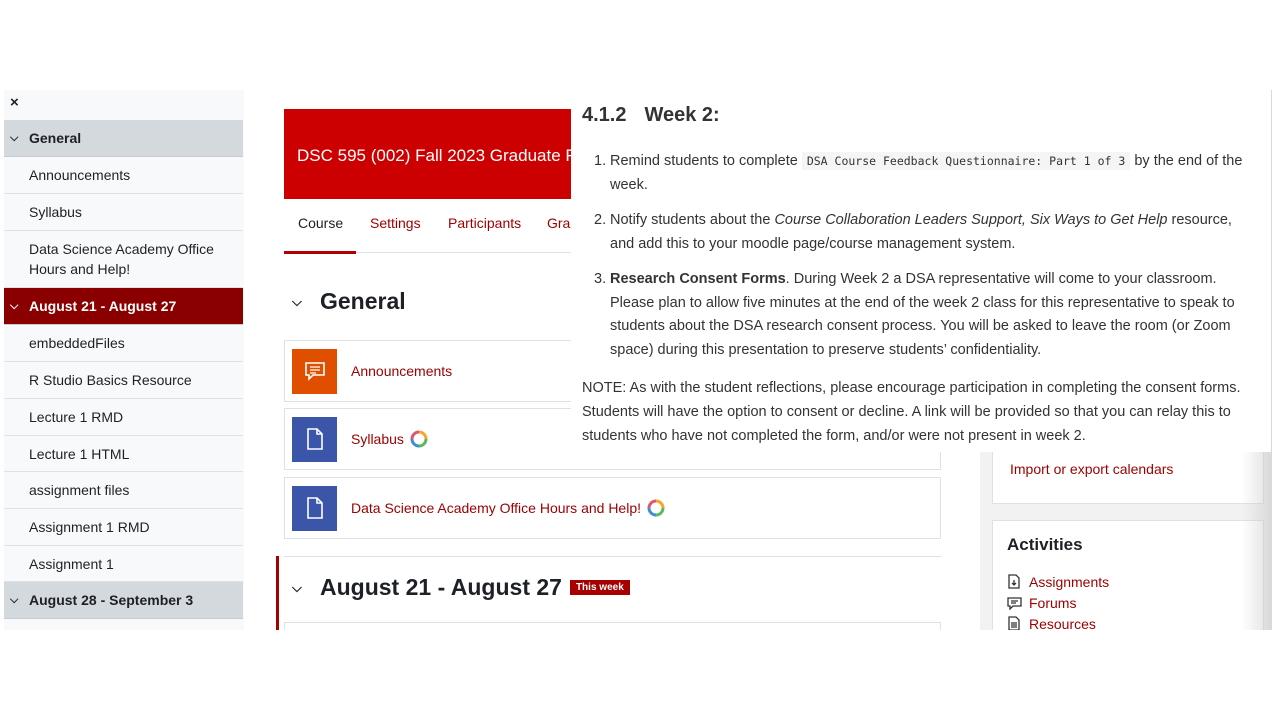  Describe the element at coordinates (123, 175) in the screenshot. I see `course-index-item: Announcements` at that location.